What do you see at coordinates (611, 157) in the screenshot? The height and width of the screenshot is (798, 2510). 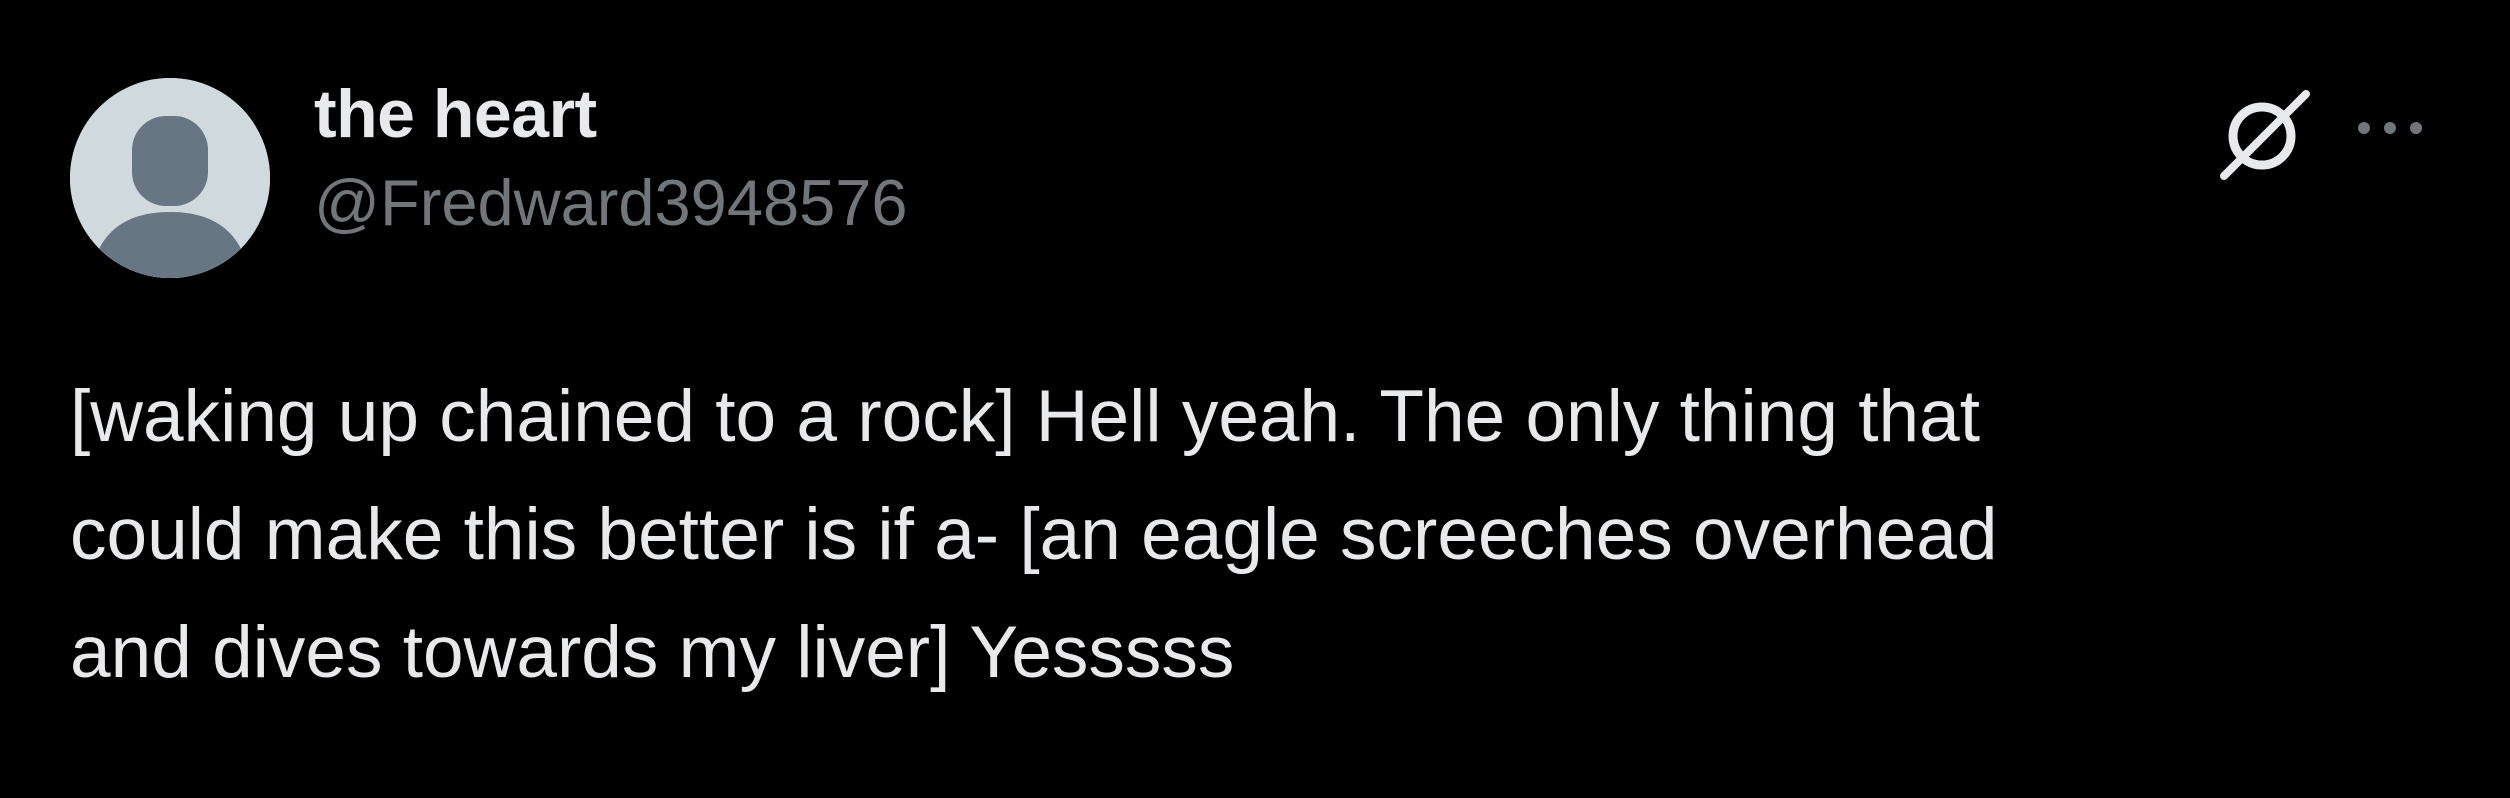 I see `user-info: the heart @Fredward3948576` at bounding box center [611, 157].